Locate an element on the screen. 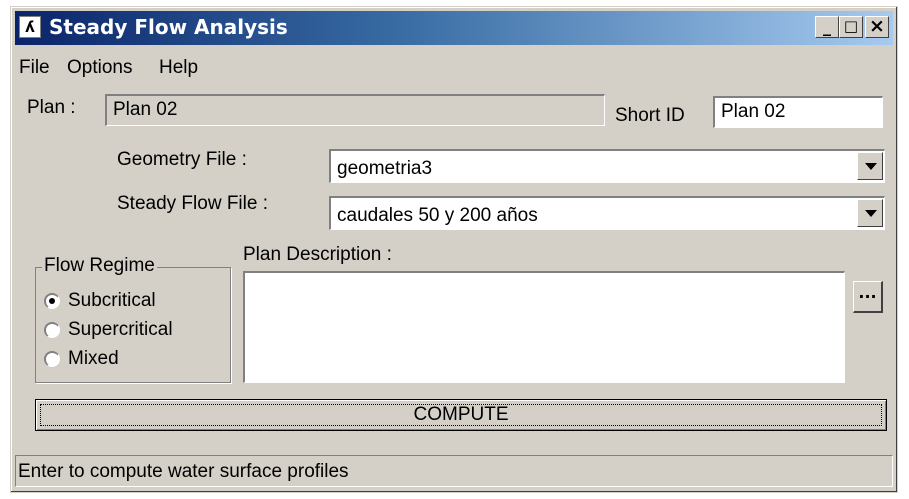  flow-regime-title: Flow Regime is located at coordinates (99, 266).